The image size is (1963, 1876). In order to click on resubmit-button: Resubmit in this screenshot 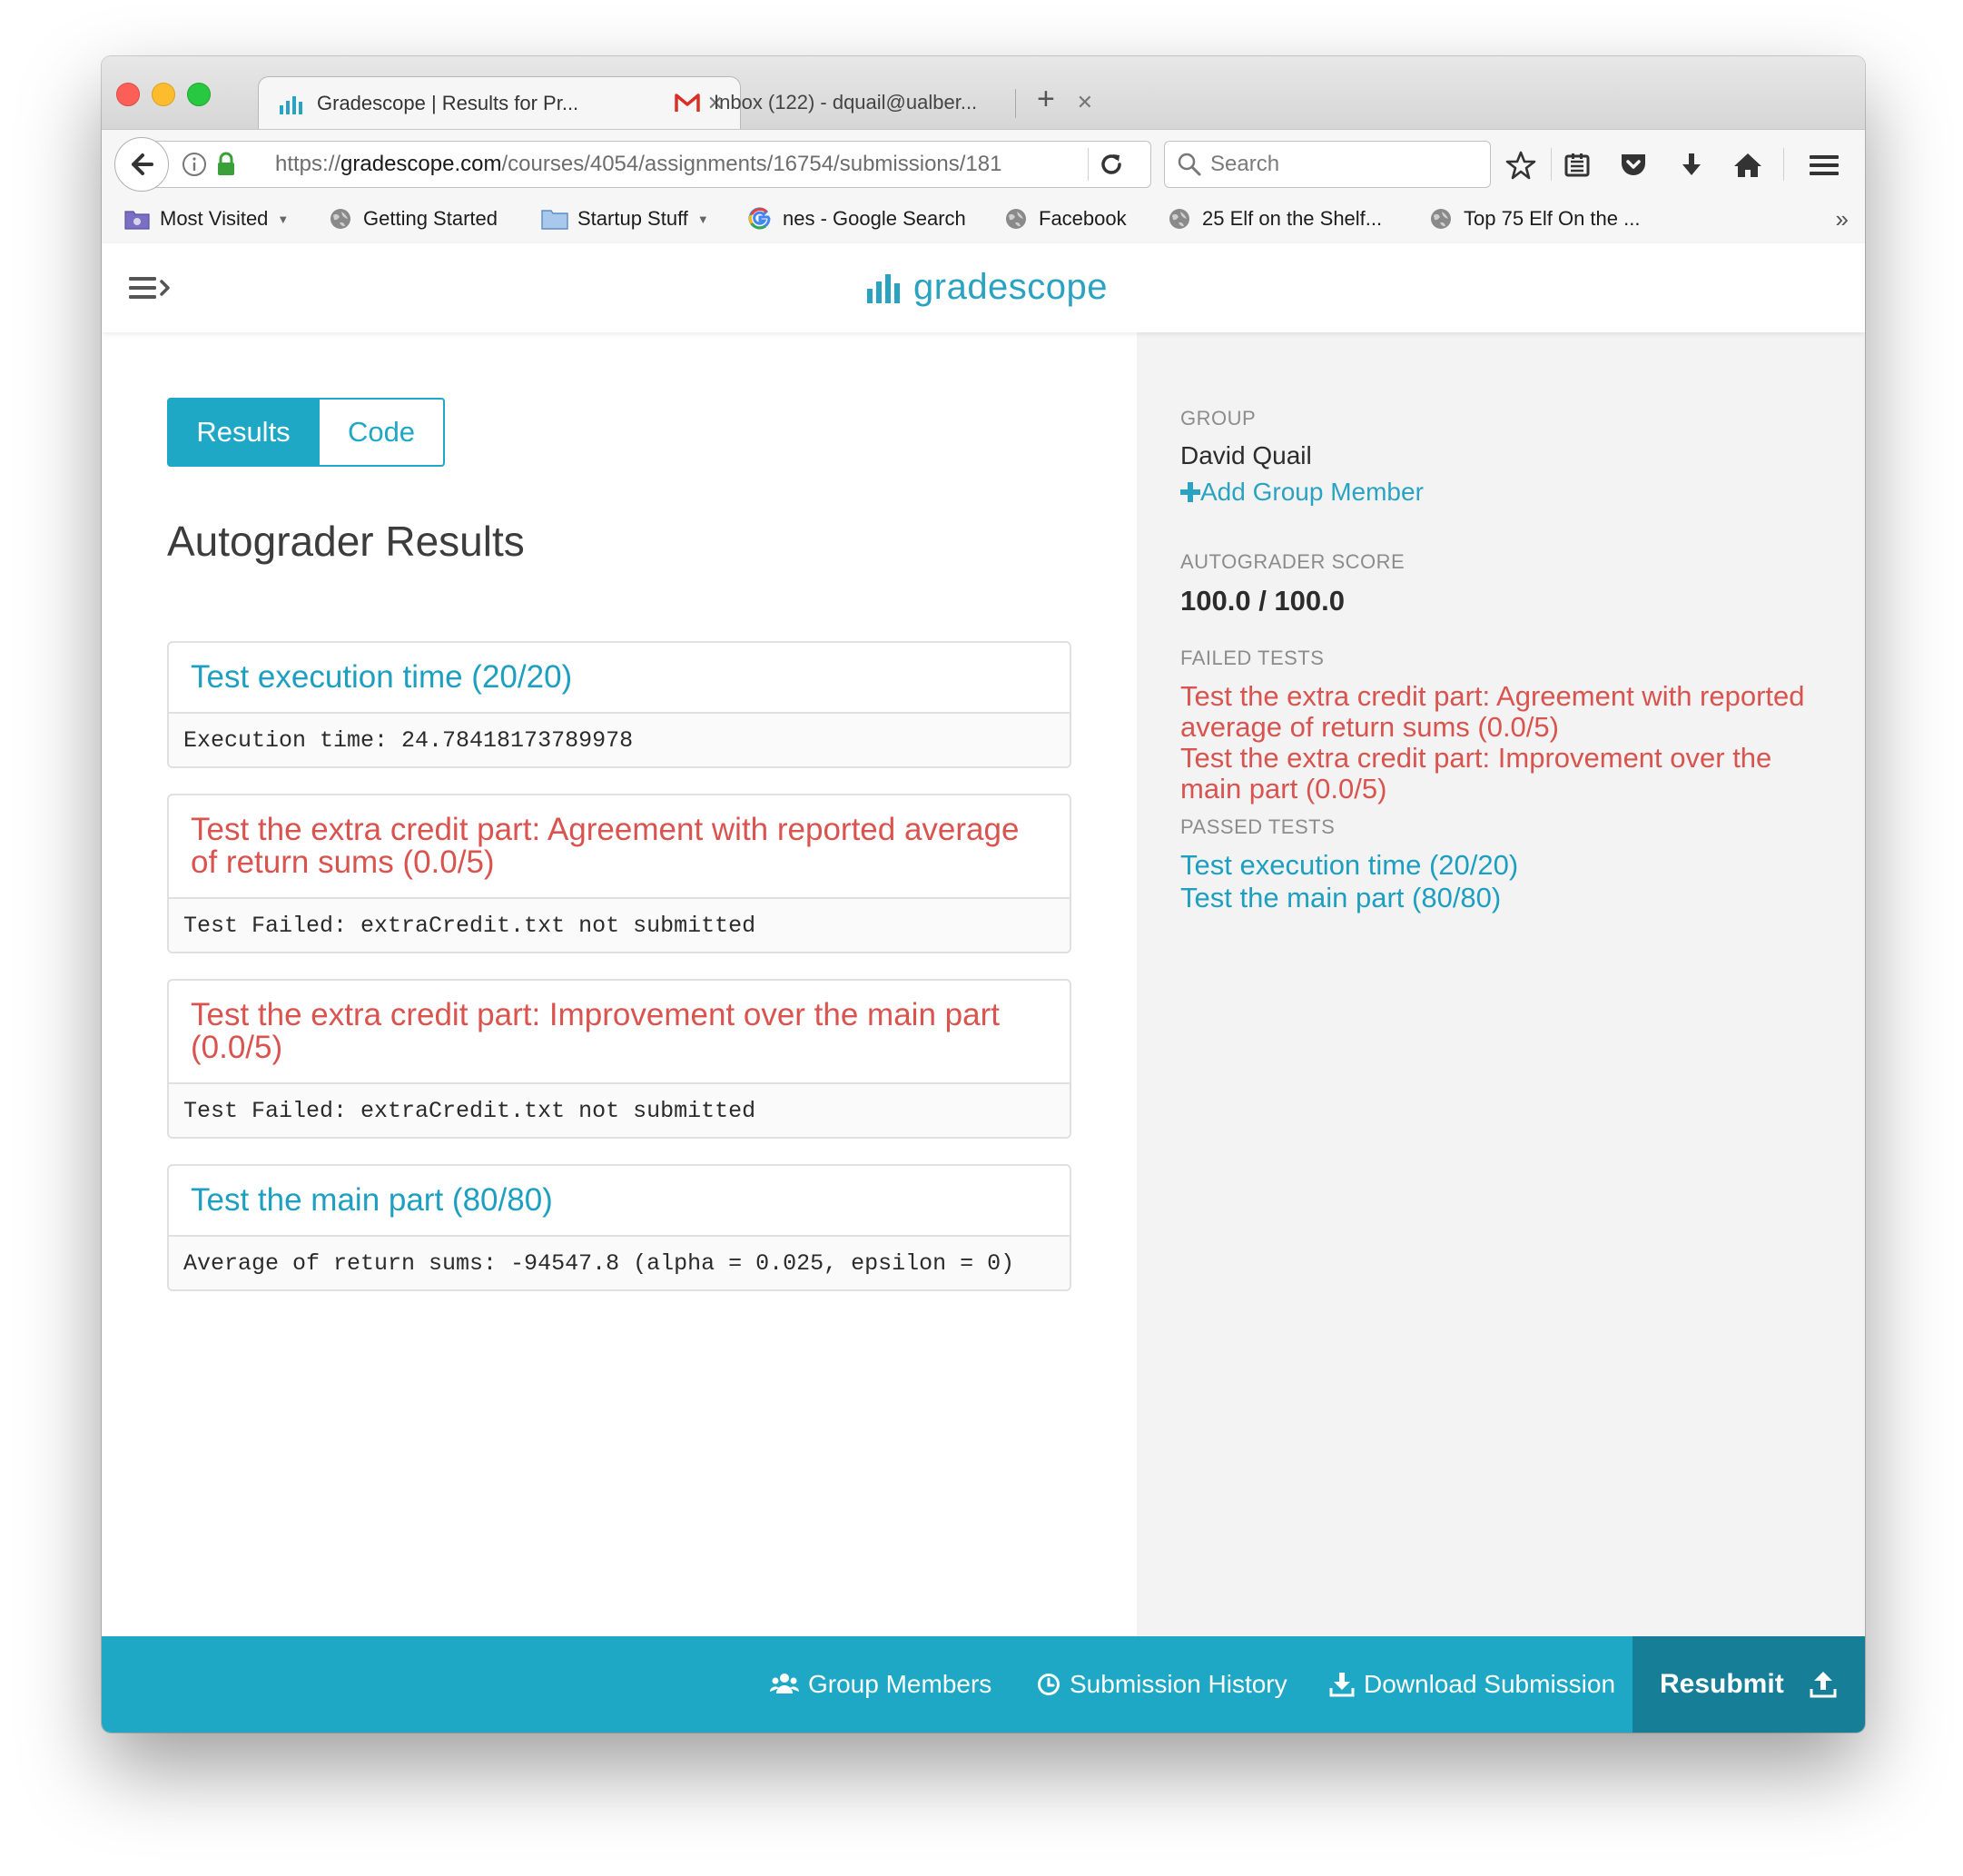, I will do `click(1749, 1685)`.